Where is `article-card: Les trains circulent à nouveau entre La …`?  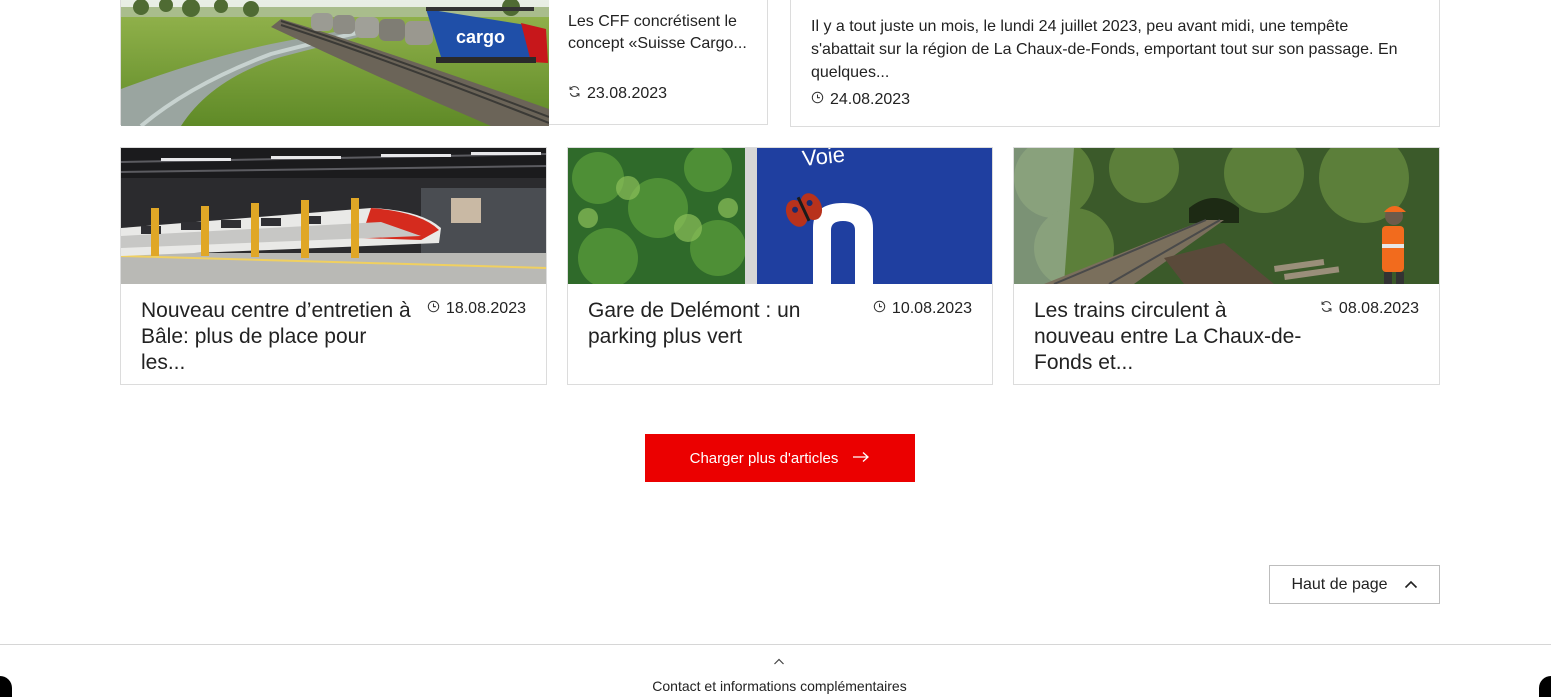 article-card: Les trains circulent à nouveau entre La … is located at coordinates (1226, 266).